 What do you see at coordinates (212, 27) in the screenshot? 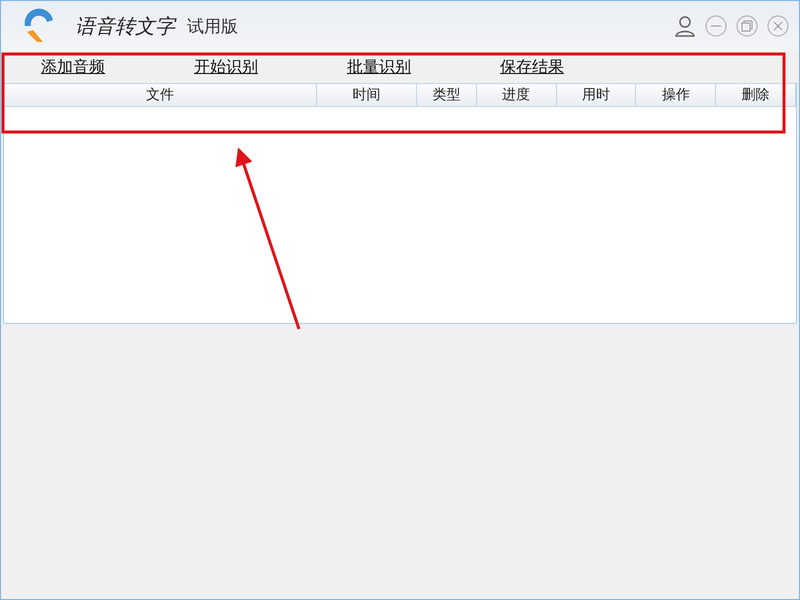
I see `edition-label: 试用版` at bounding box center [212, 27].